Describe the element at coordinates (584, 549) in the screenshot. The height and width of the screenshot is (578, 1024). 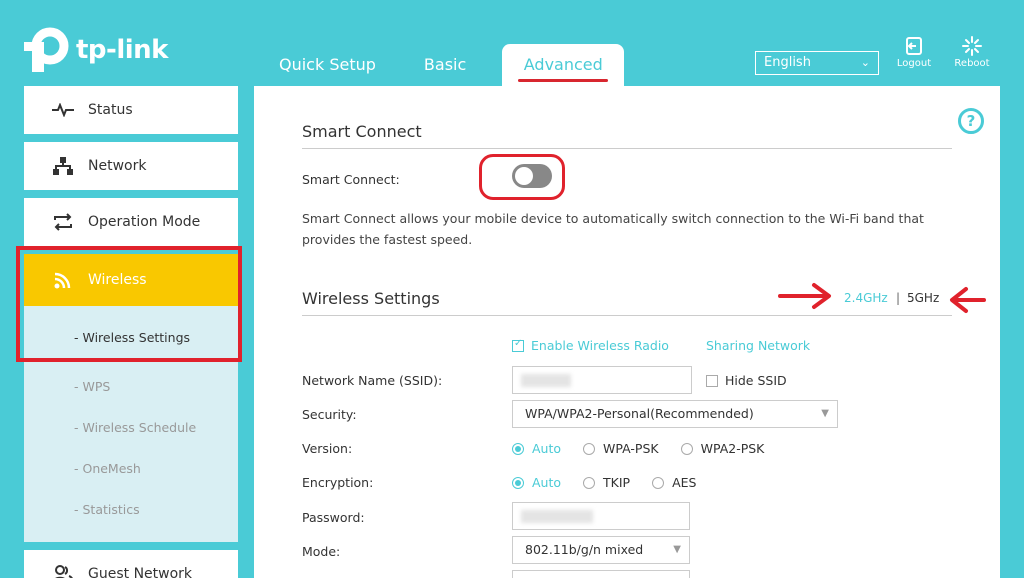
I see `mode-value: 802.11b/g/n mixed` at that location.